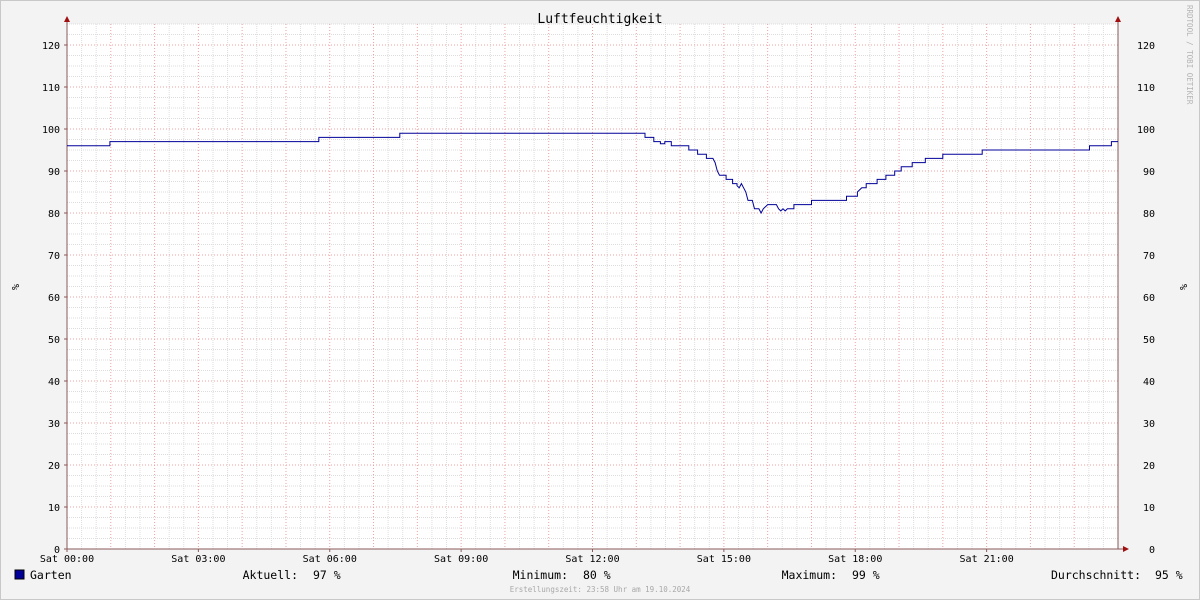  I want to click on stat-current-label: Aktuell:, so click(270, 575).